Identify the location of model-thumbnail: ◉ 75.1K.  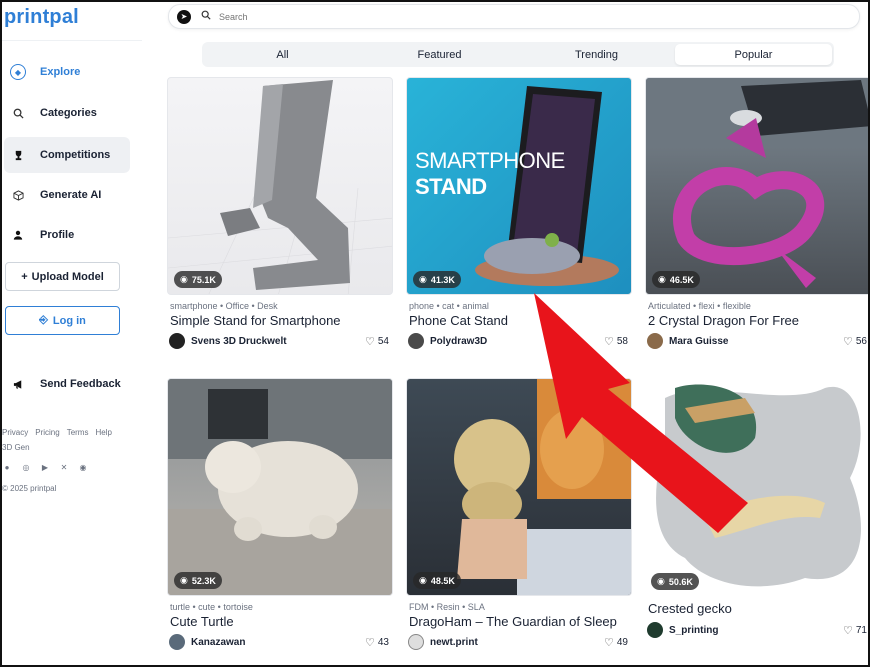
(280, 186).